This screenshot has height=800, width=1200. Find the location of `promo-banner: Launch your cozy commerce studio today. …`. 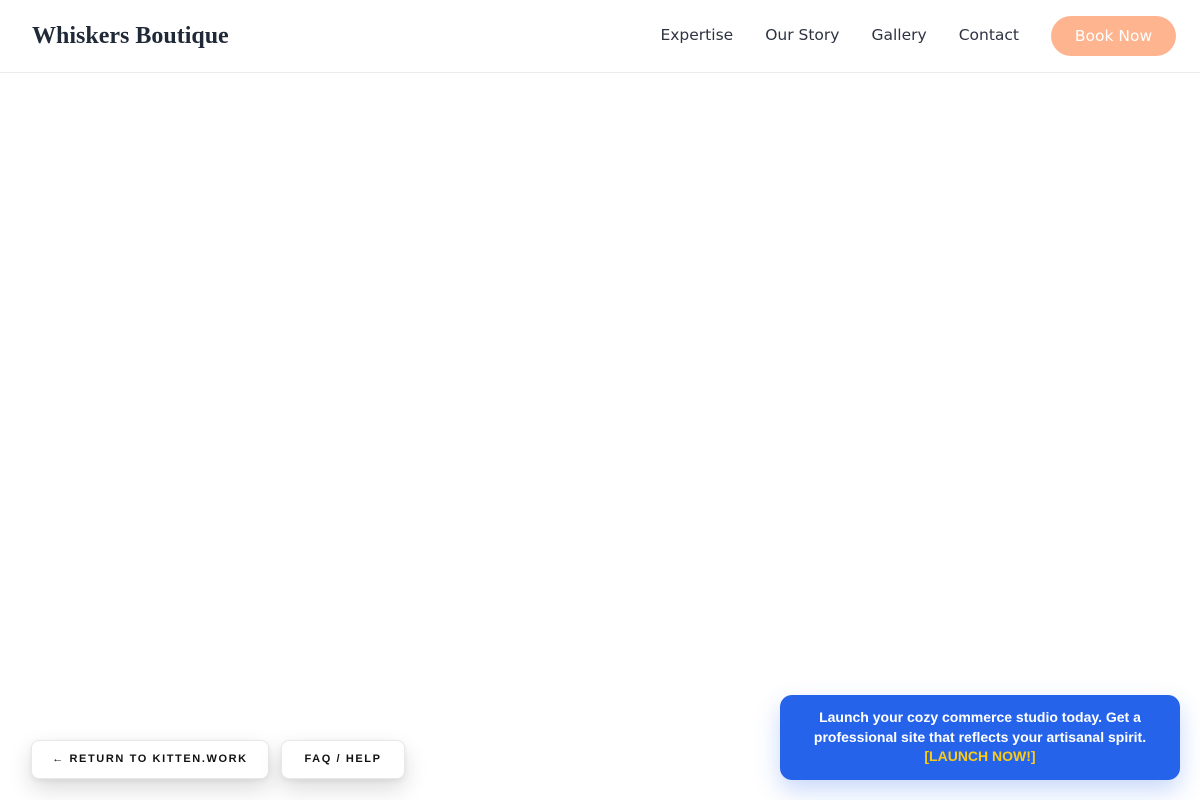

promo-banner: Launch your cozy commerce studio today. … is located at coordinates (980, 737).